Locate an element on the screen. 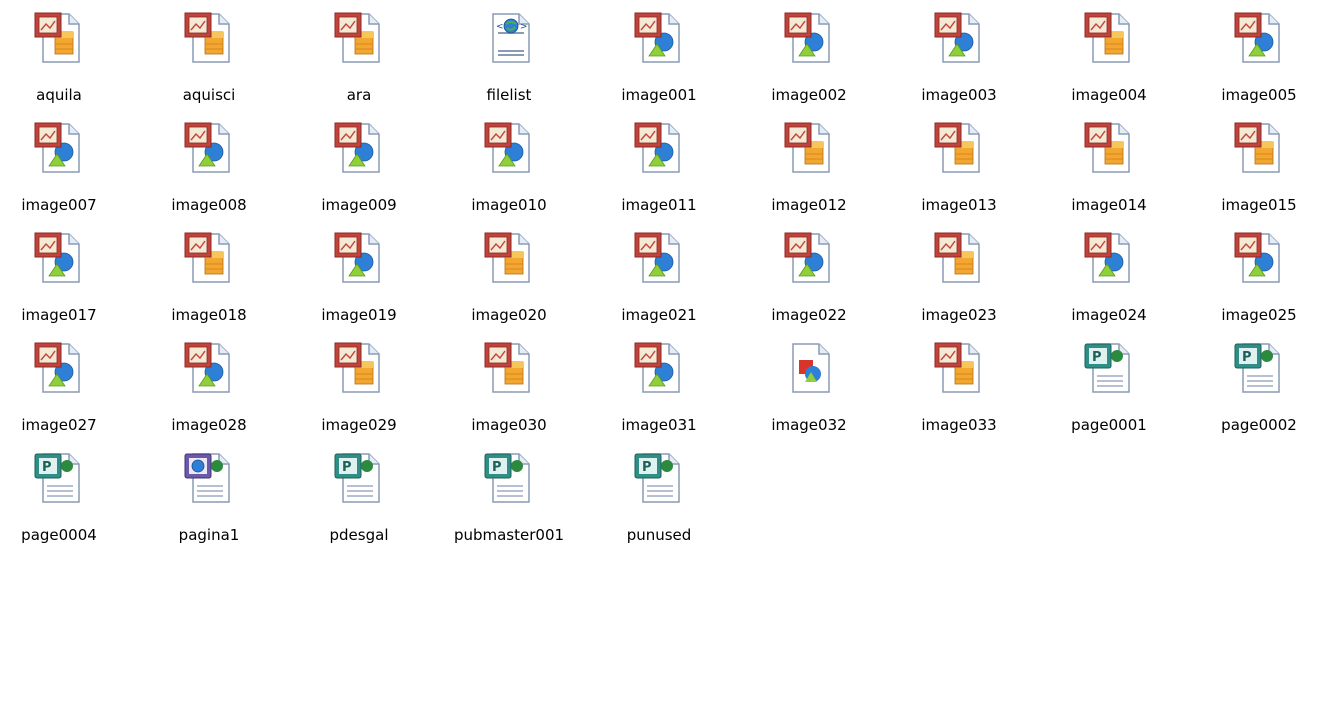 This screenshot has height=709, width=1321. file-name-label: image020 is located at coordinates (509, 315).